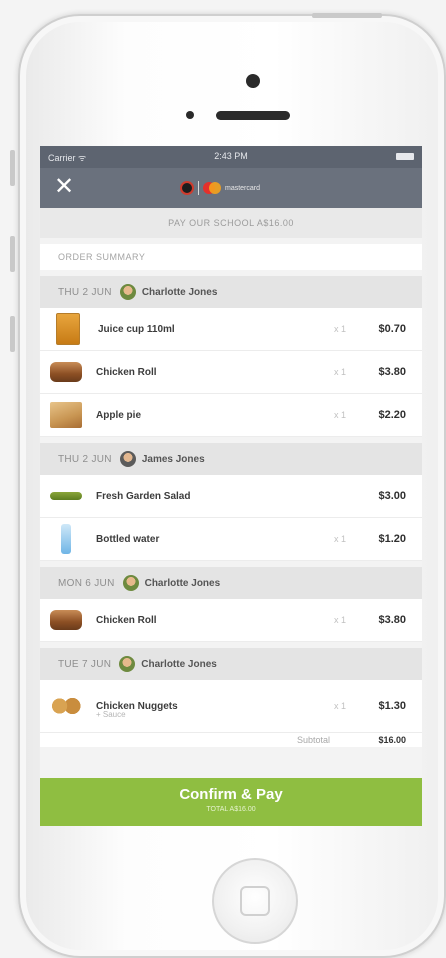  I want to click on item-name: Juice cup 110ml, so click(136, 329).